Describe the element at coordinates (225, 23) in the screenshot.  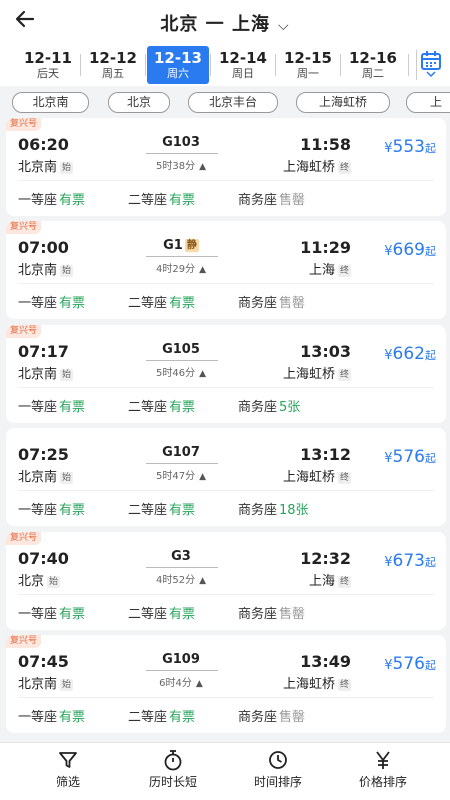
I see `route-title: 北京 一 上海 ⌵` at that location.